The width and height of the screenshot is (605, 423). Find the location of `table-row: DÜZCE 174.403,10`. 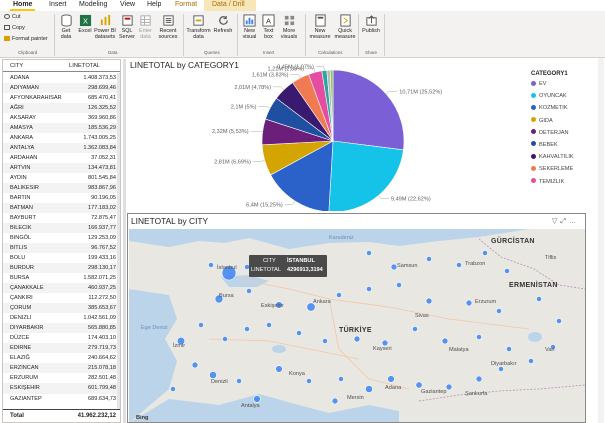

table-row: DÜZCE 174.403,10 is located at coordinates (61, 338).